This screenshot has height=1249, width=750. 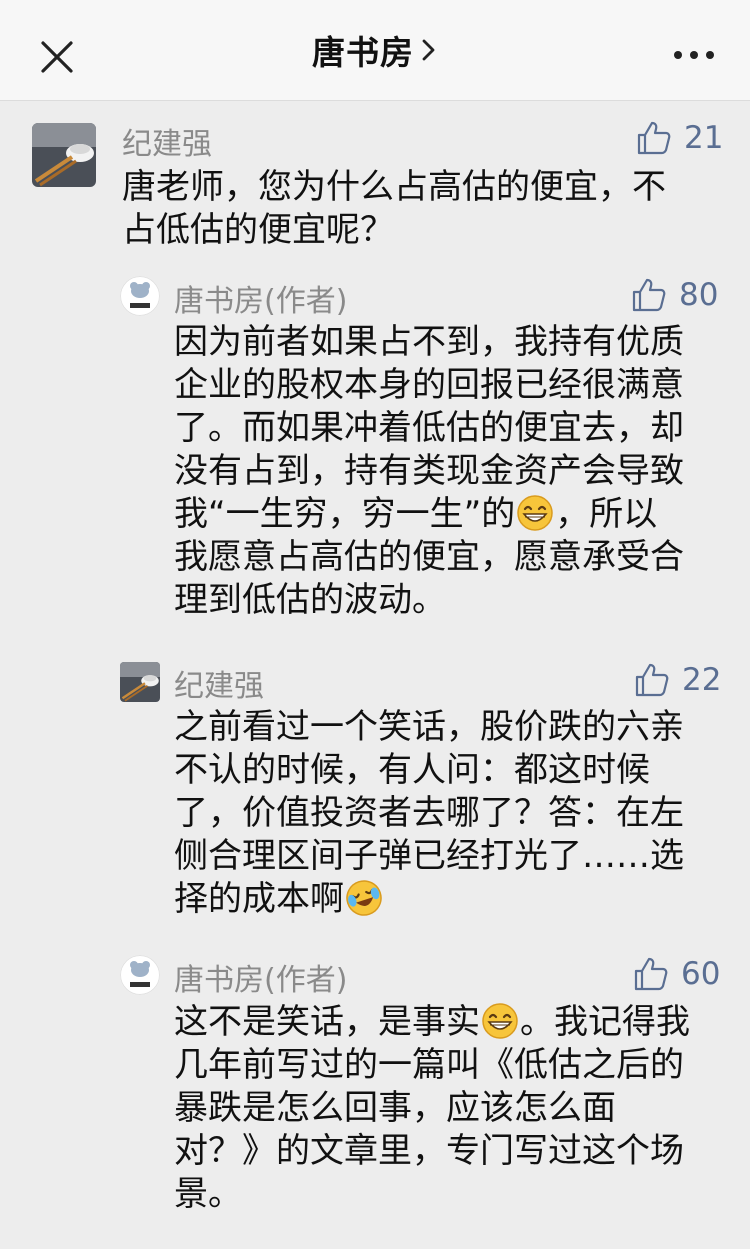 I want to click on like-button: 80, so click(x=674, y=295).